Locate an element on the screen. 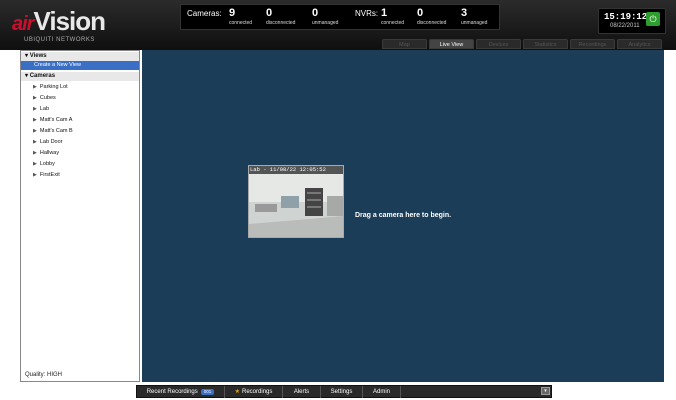 The height and width of the screenshot is (400, 676). brand-logo: airVision UBIQUITI NETWORKS is located at coordinates (67, 26).